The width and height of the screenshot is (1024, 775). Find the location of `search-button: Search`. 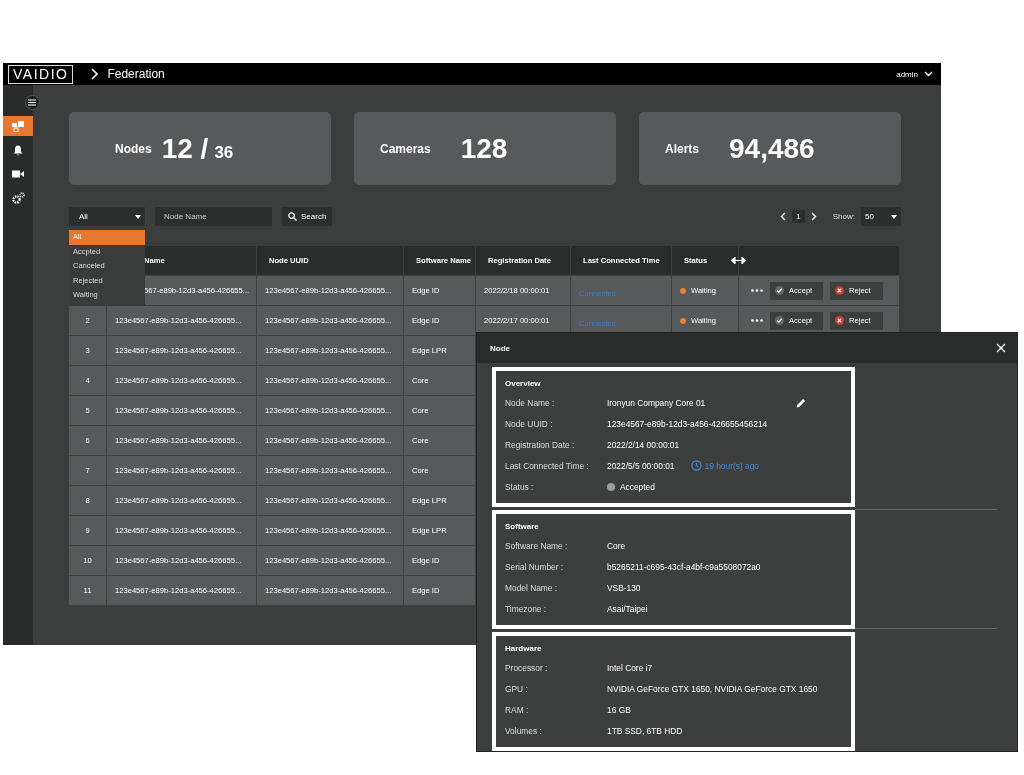

search-button: Search is located at coordinates (307, 216).